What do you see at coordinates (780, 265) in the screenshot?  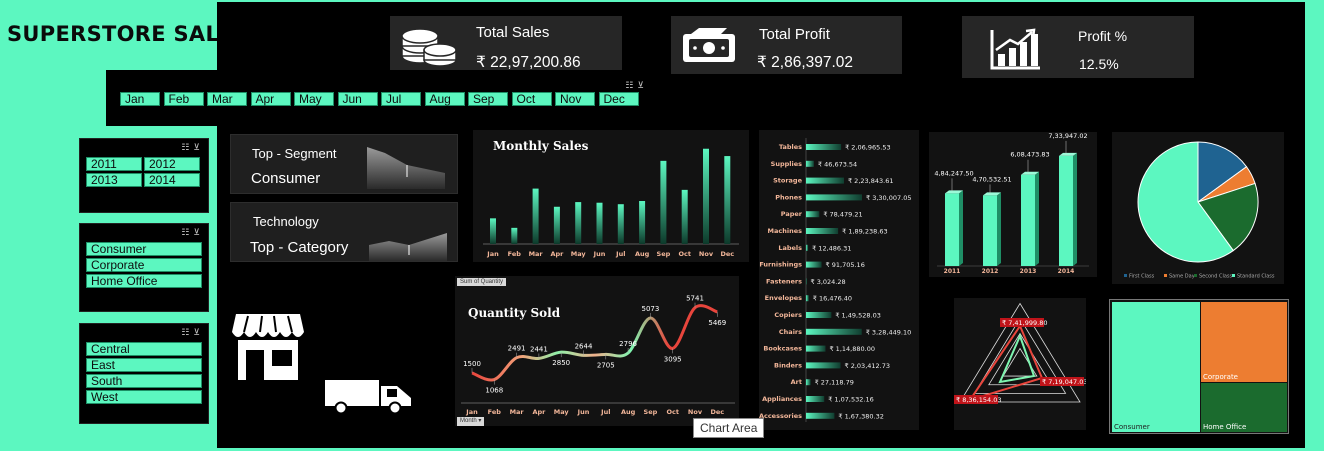 I see `subcategory-label: Furnishings` at bounding box center [780, 265].